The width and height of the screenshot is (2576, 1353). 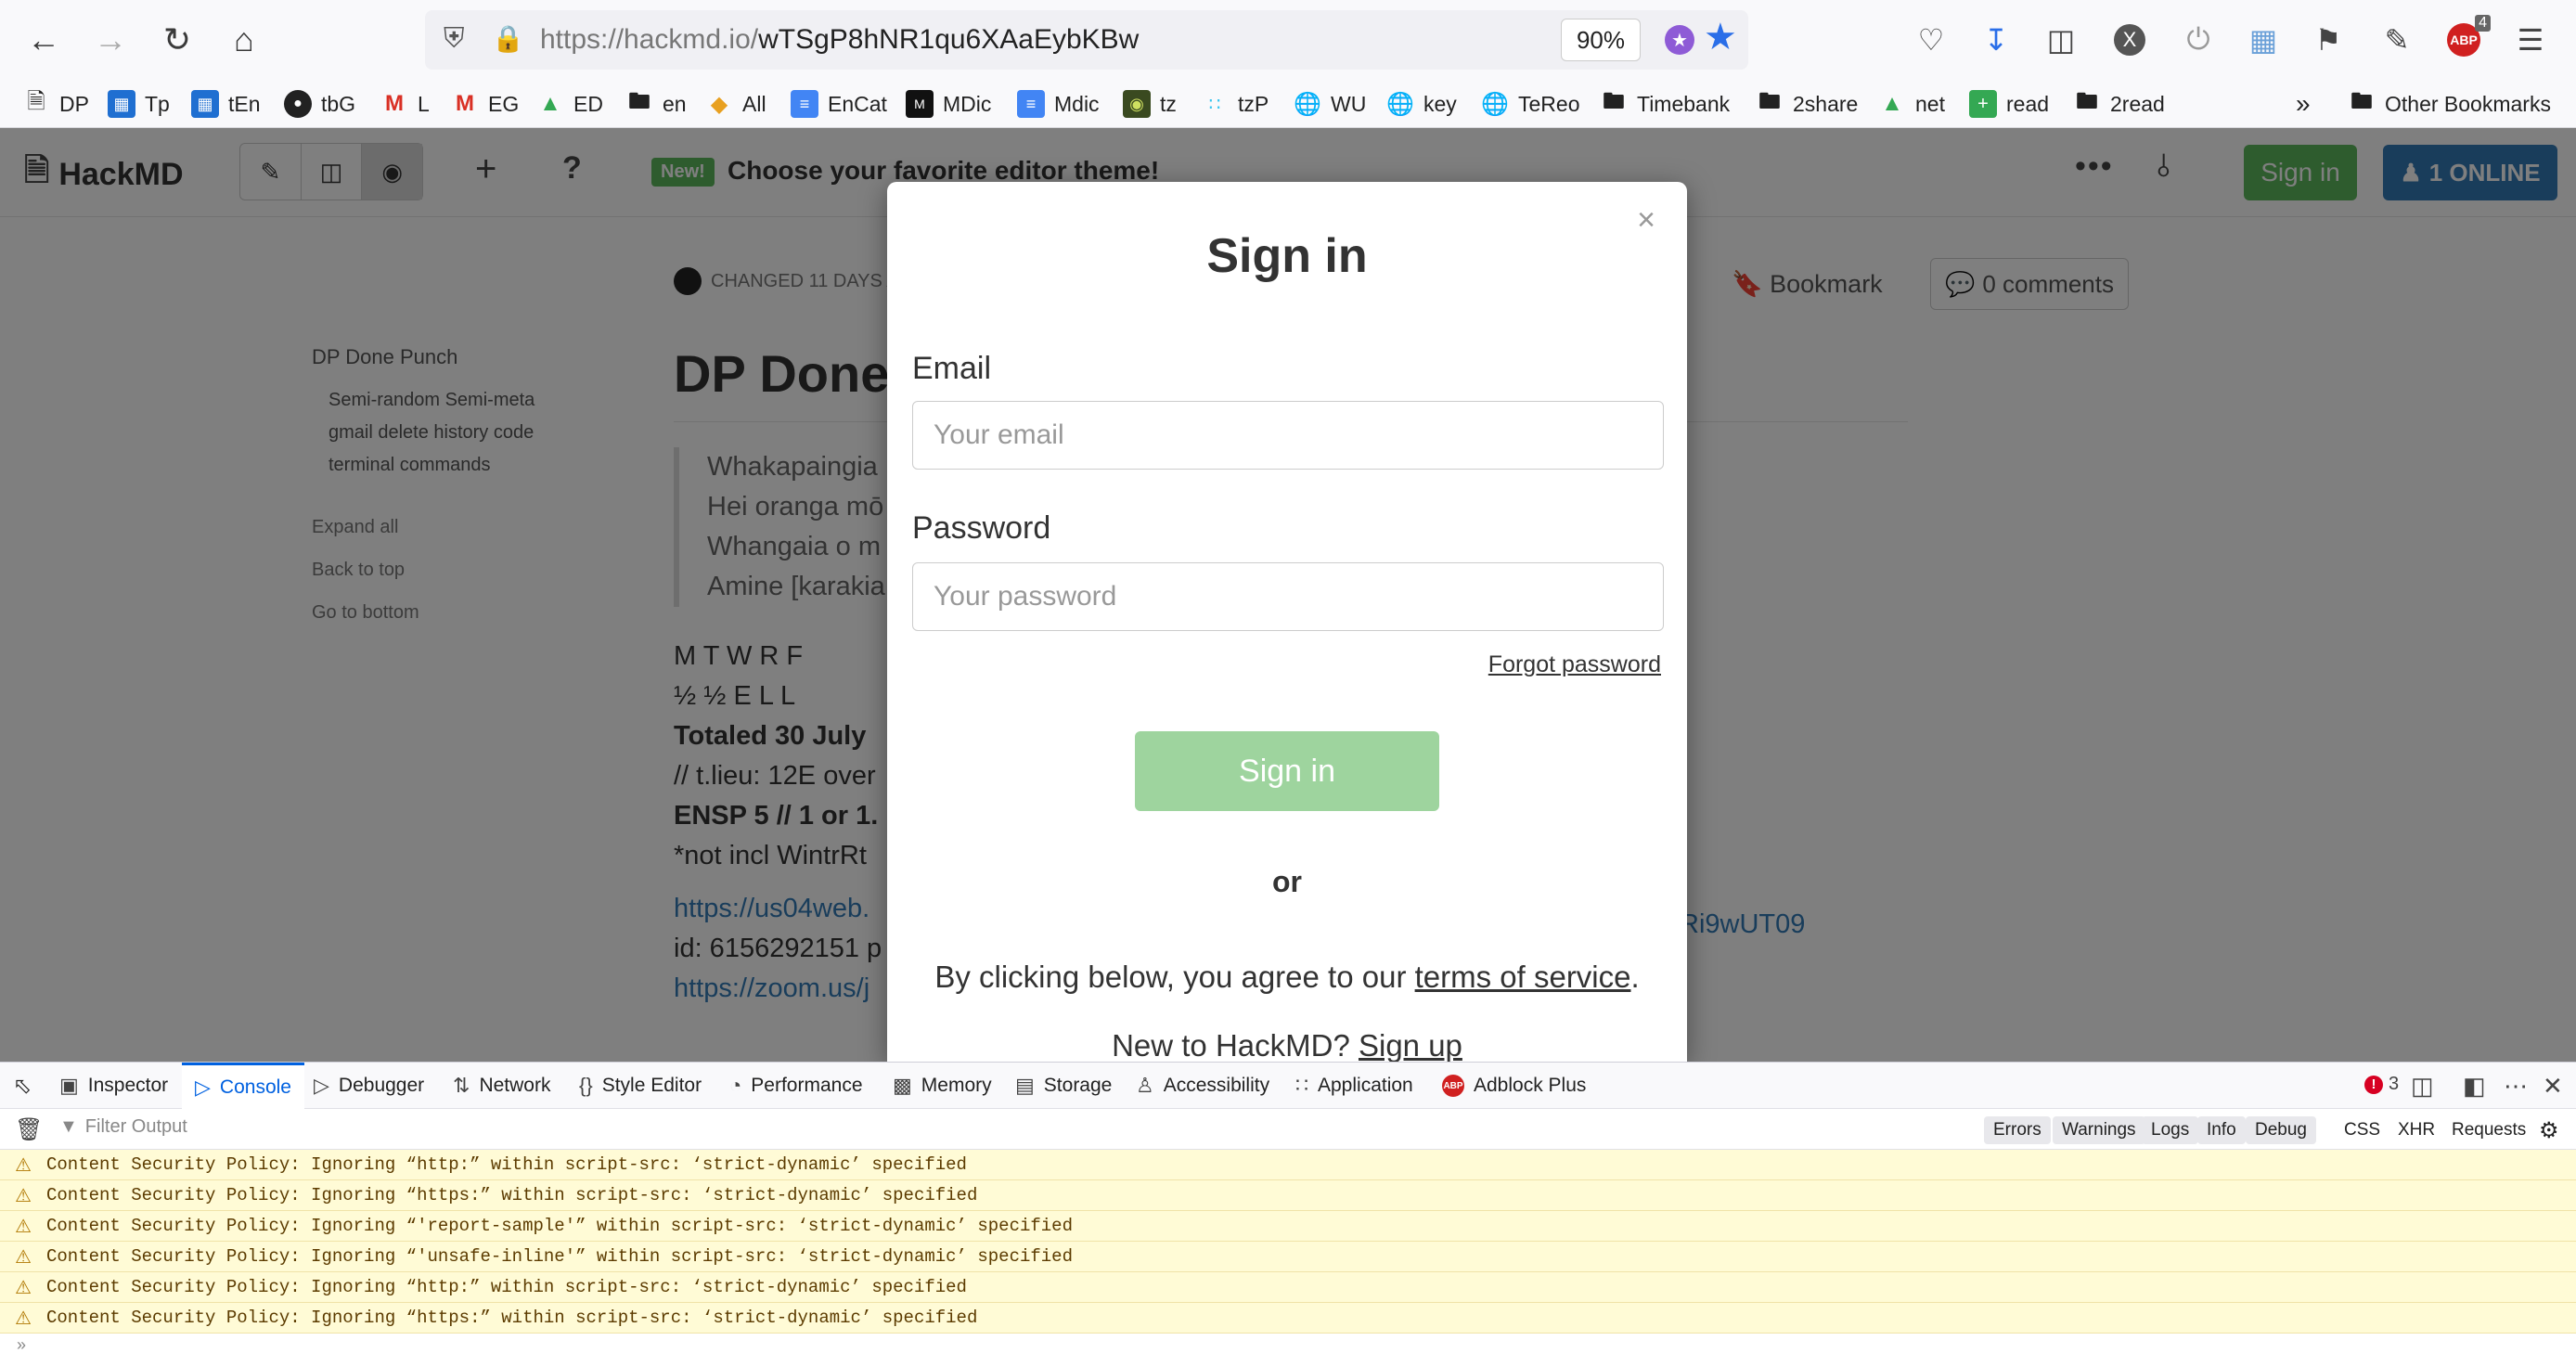 I want to click on bookmark-item: 🌐 WU, so click(x=1330, y=104).